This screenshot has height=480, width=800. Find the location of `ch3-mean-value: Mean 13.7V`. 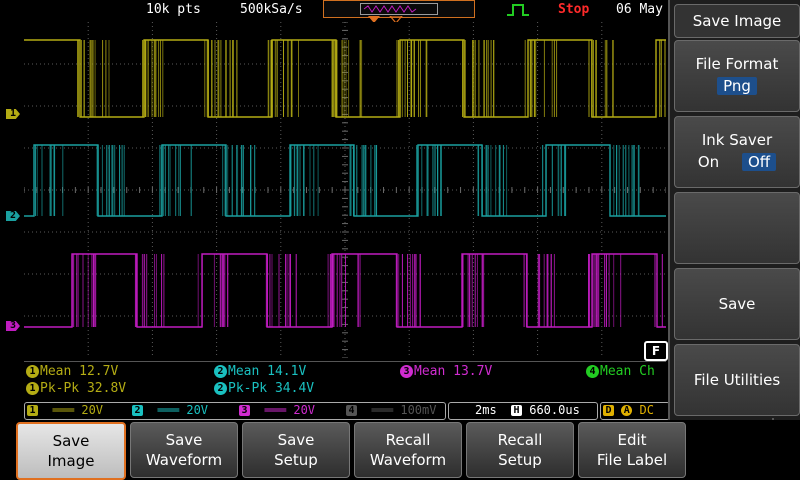

ch3-mean-value: Mean 13.7V is located at coordinates (453, 371).